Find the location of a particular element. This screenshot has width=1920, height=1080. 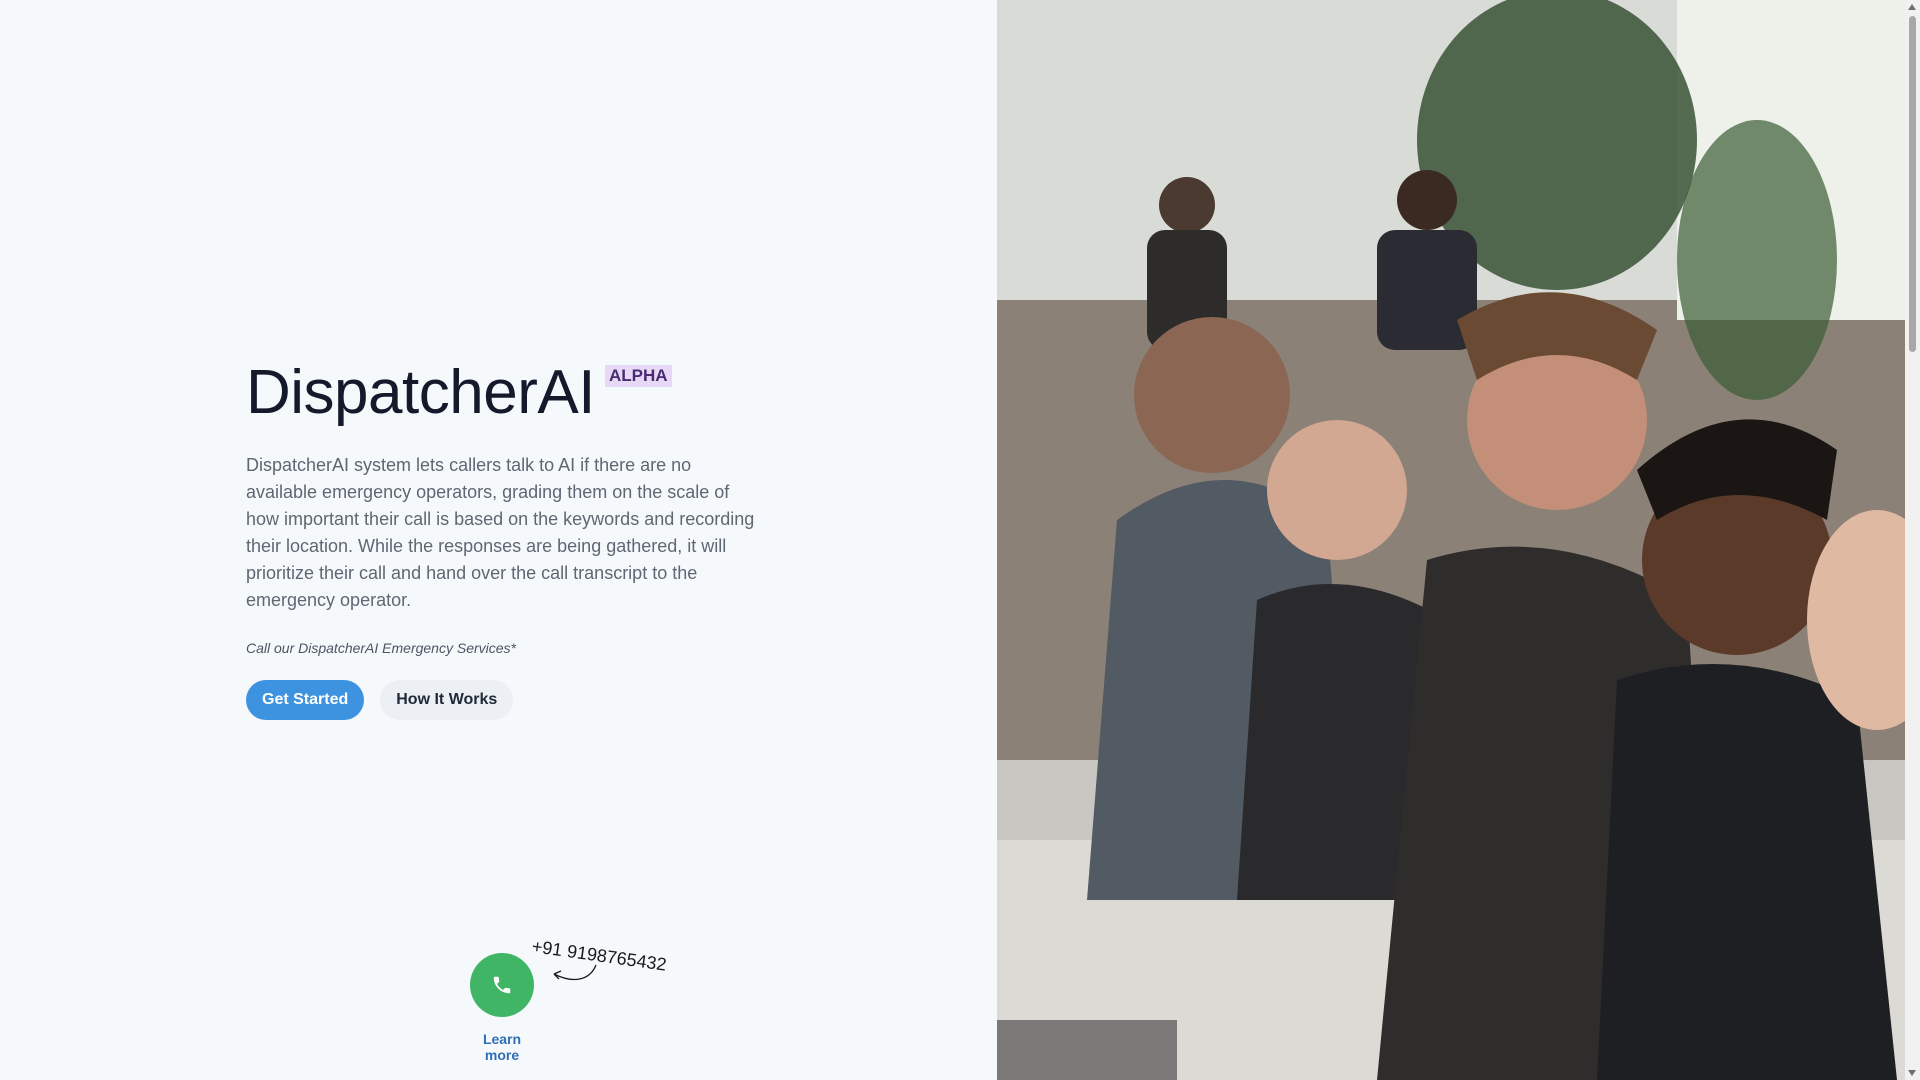

get-started-button: Get Started is located at coordinates (305, 700).